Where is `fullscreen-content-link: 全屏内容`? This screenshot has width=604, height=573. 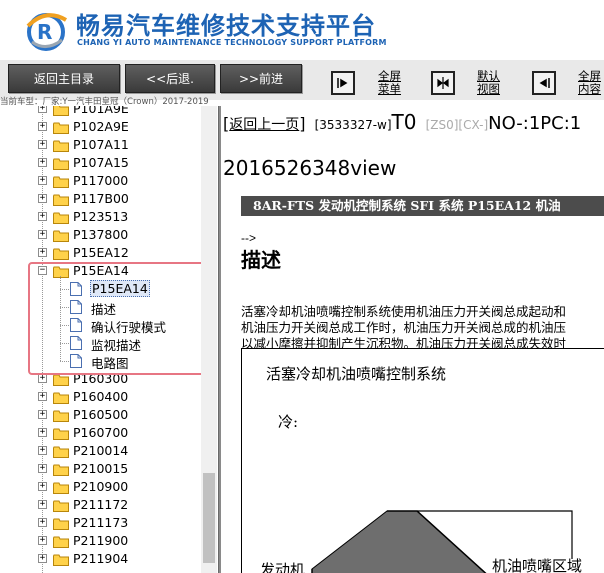 fullscreen-content-link: 全屏内容 is located at coordinates (591, 83).